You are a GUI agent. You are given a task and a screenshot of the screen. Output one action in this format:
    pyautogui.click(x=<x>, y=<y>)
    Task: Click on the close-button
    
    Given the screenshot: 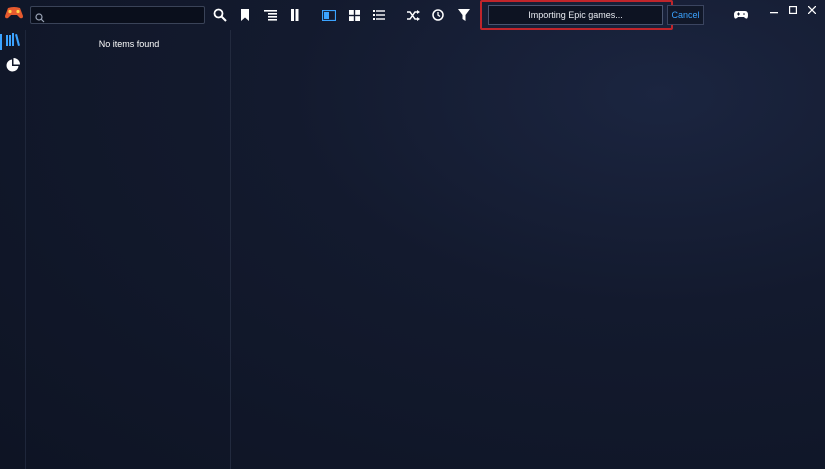 What is the action you would take?
    pyautogui.click(x=812, y=10)
    